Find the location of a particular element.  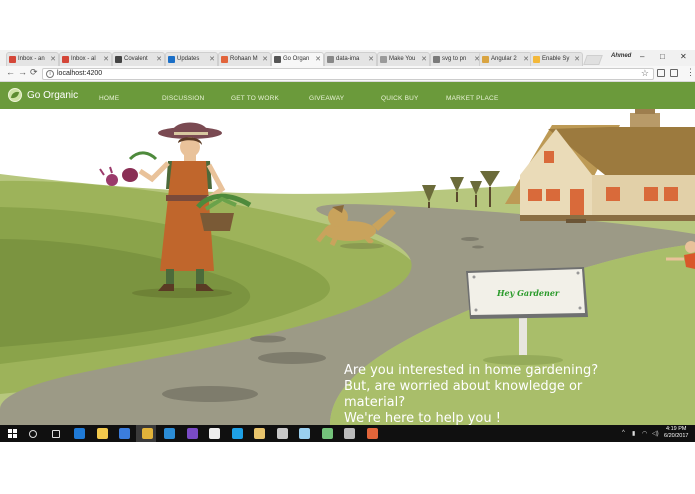

tab-label: Covalent is located at coordinates (136, 59).